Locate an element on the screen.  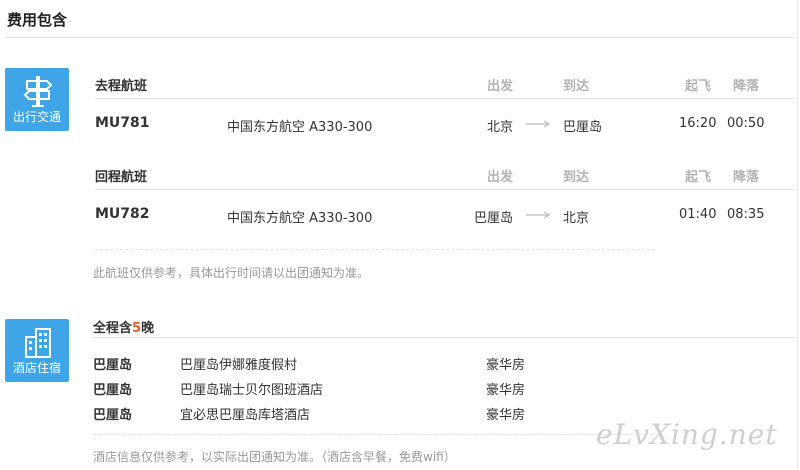
outbound-to: 巴厘岛 is located at coordinates (583, 127).